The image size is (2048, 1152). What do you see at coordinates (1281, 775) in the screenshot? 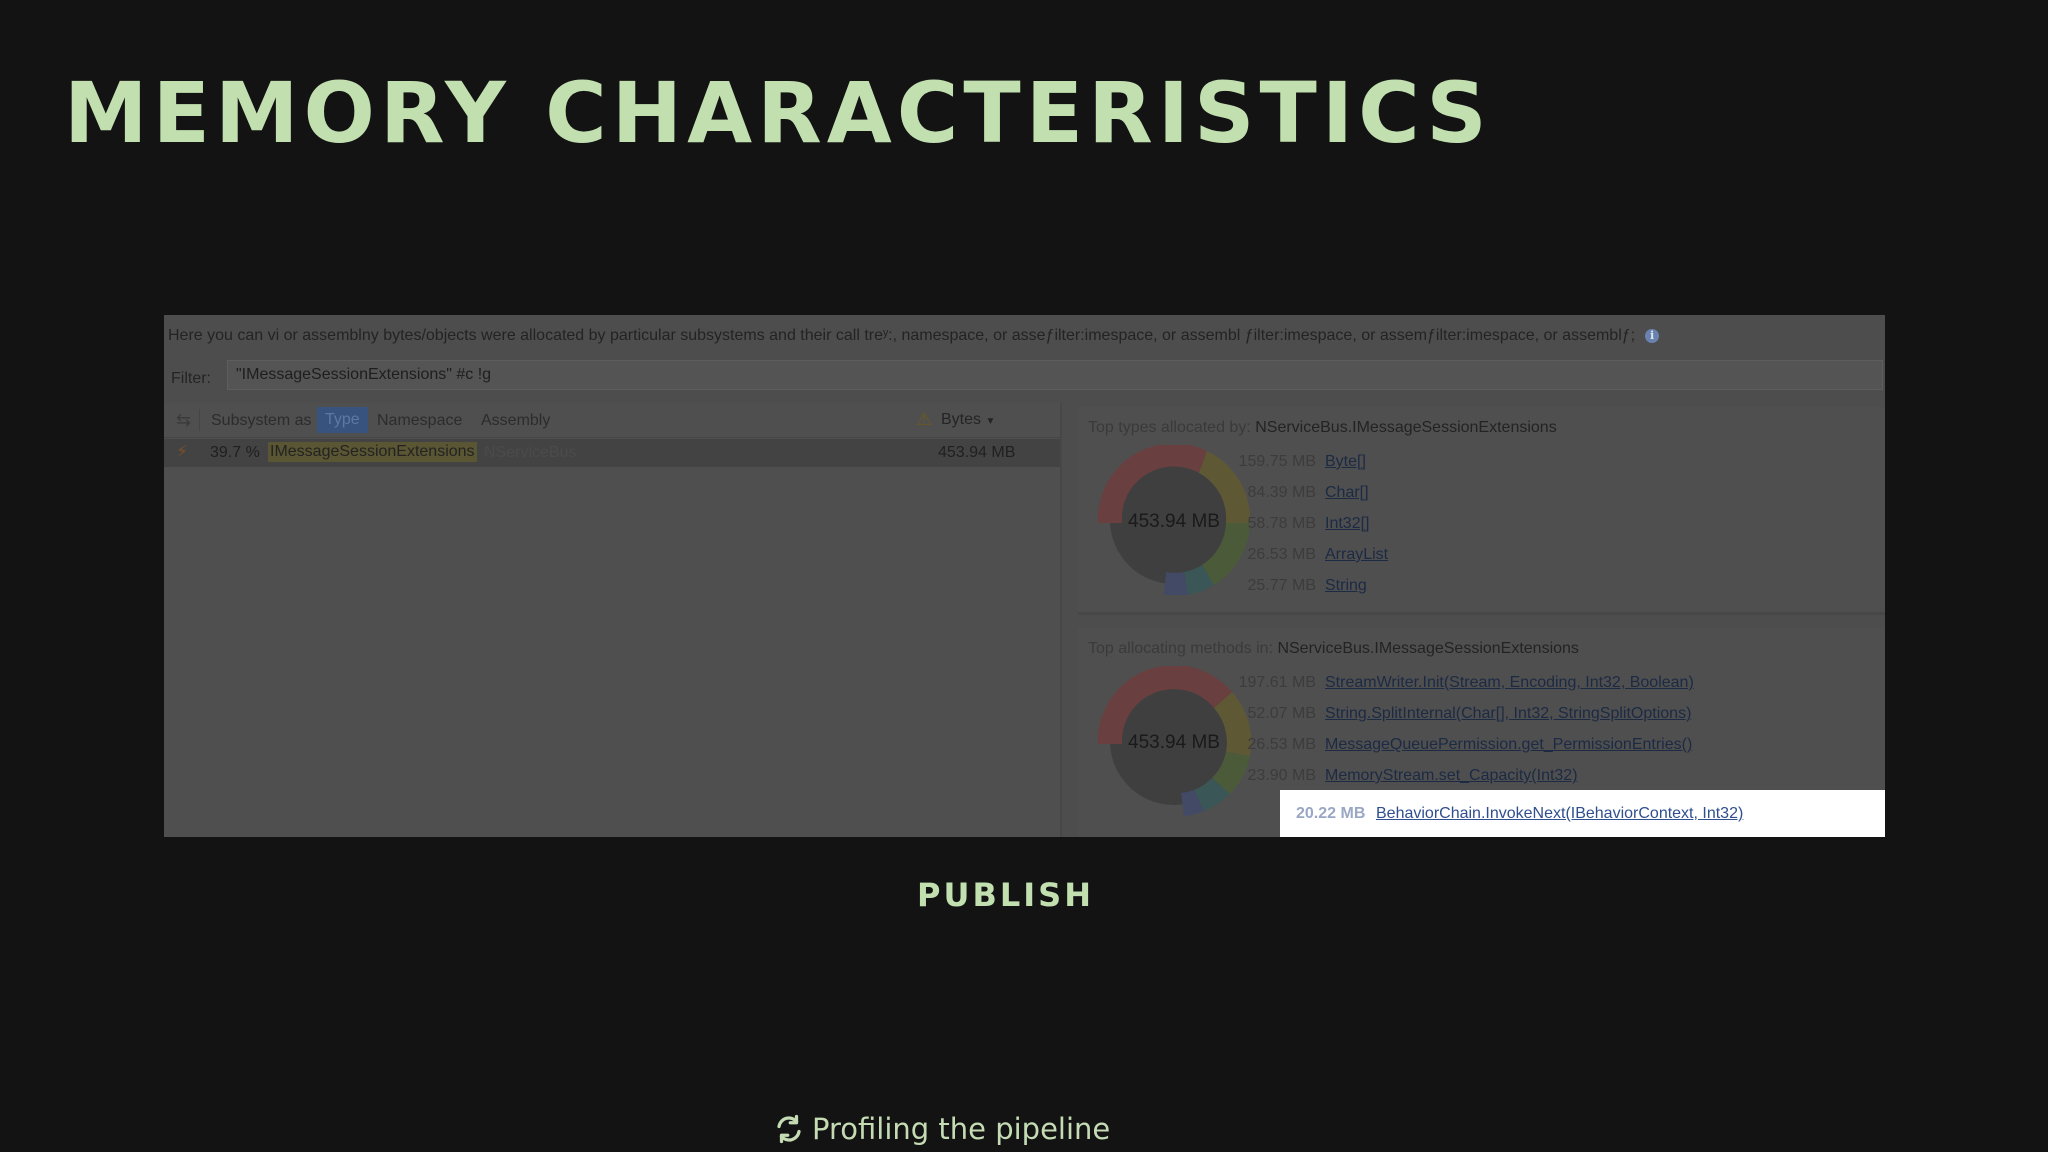
I see `method-allocated-value: 23.90 MB` at bounding box center [1281, 775].